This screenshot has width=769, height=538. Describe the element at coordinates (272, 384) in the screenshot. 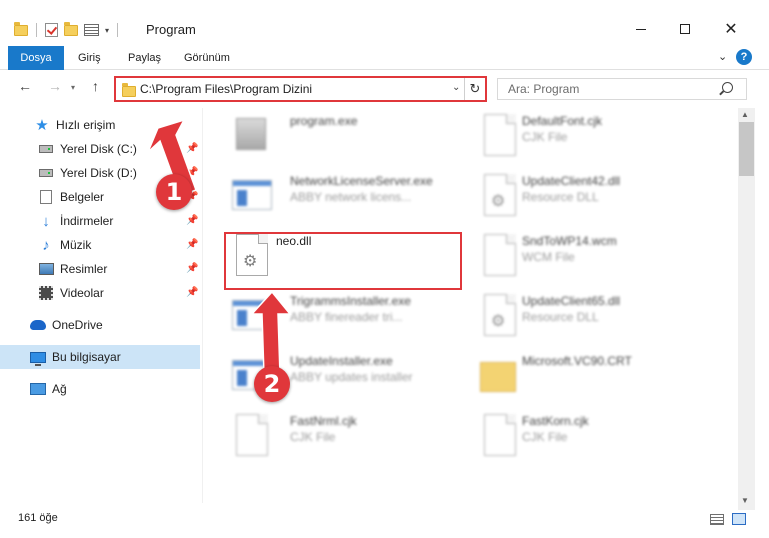

I see `step-marker-2: 2` at that location.